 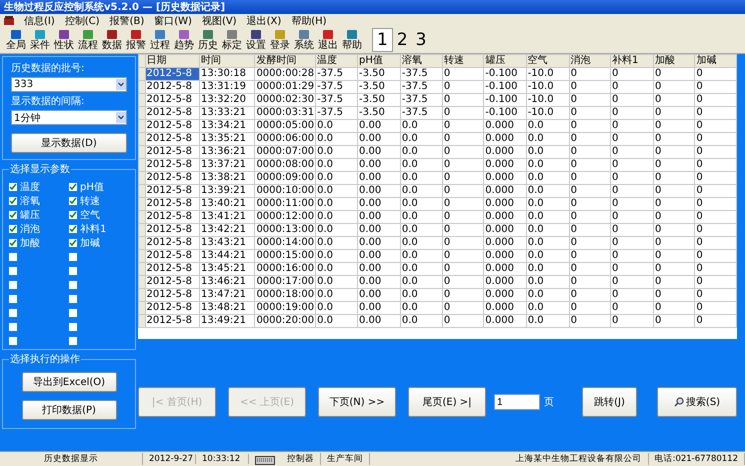 What do you see at coordinates (402, 40) in the screenshot?
I see `page-tab: 2` at bounding box center [402, 40].